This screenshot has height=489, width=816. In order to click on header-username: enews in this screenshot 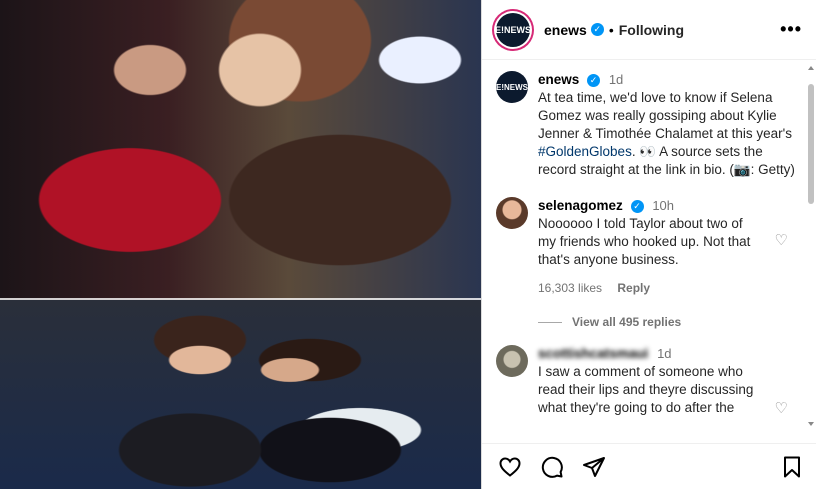, I will do `click(565, 30)`.